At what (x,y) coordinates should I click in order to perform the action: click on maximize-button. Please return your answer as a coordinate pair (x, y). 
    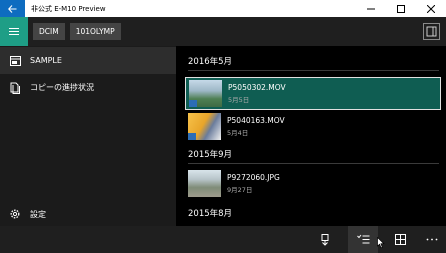
    Looking at the image, I should click on (401, 8).